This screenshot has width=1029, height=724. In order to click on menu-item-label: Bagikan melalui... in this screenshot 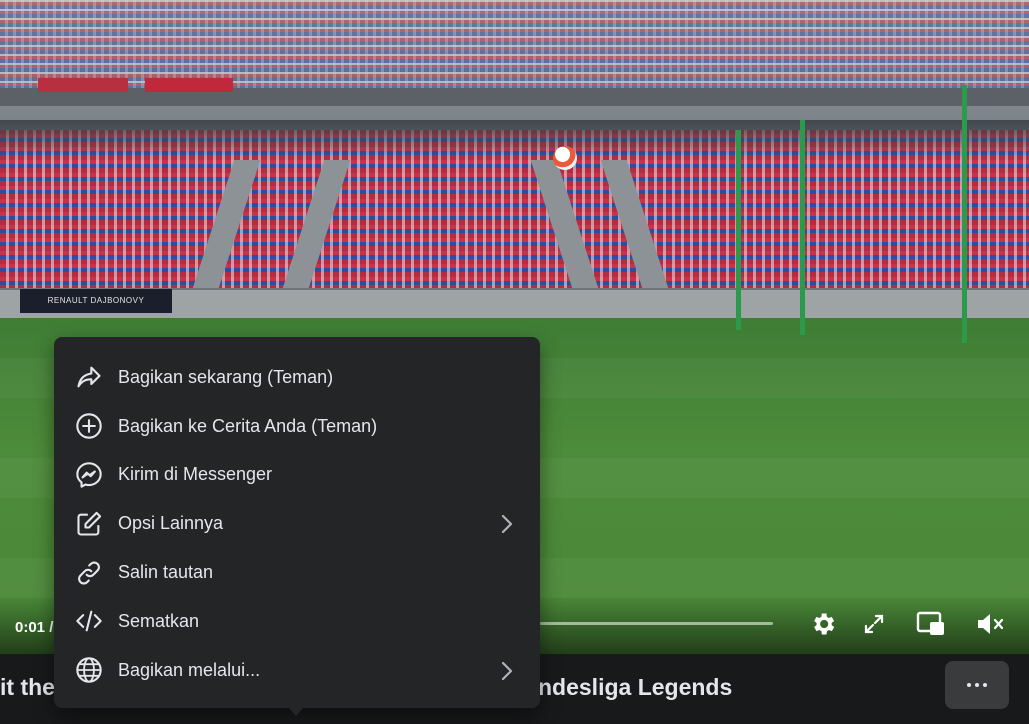, I will do `click(189, 669)`.